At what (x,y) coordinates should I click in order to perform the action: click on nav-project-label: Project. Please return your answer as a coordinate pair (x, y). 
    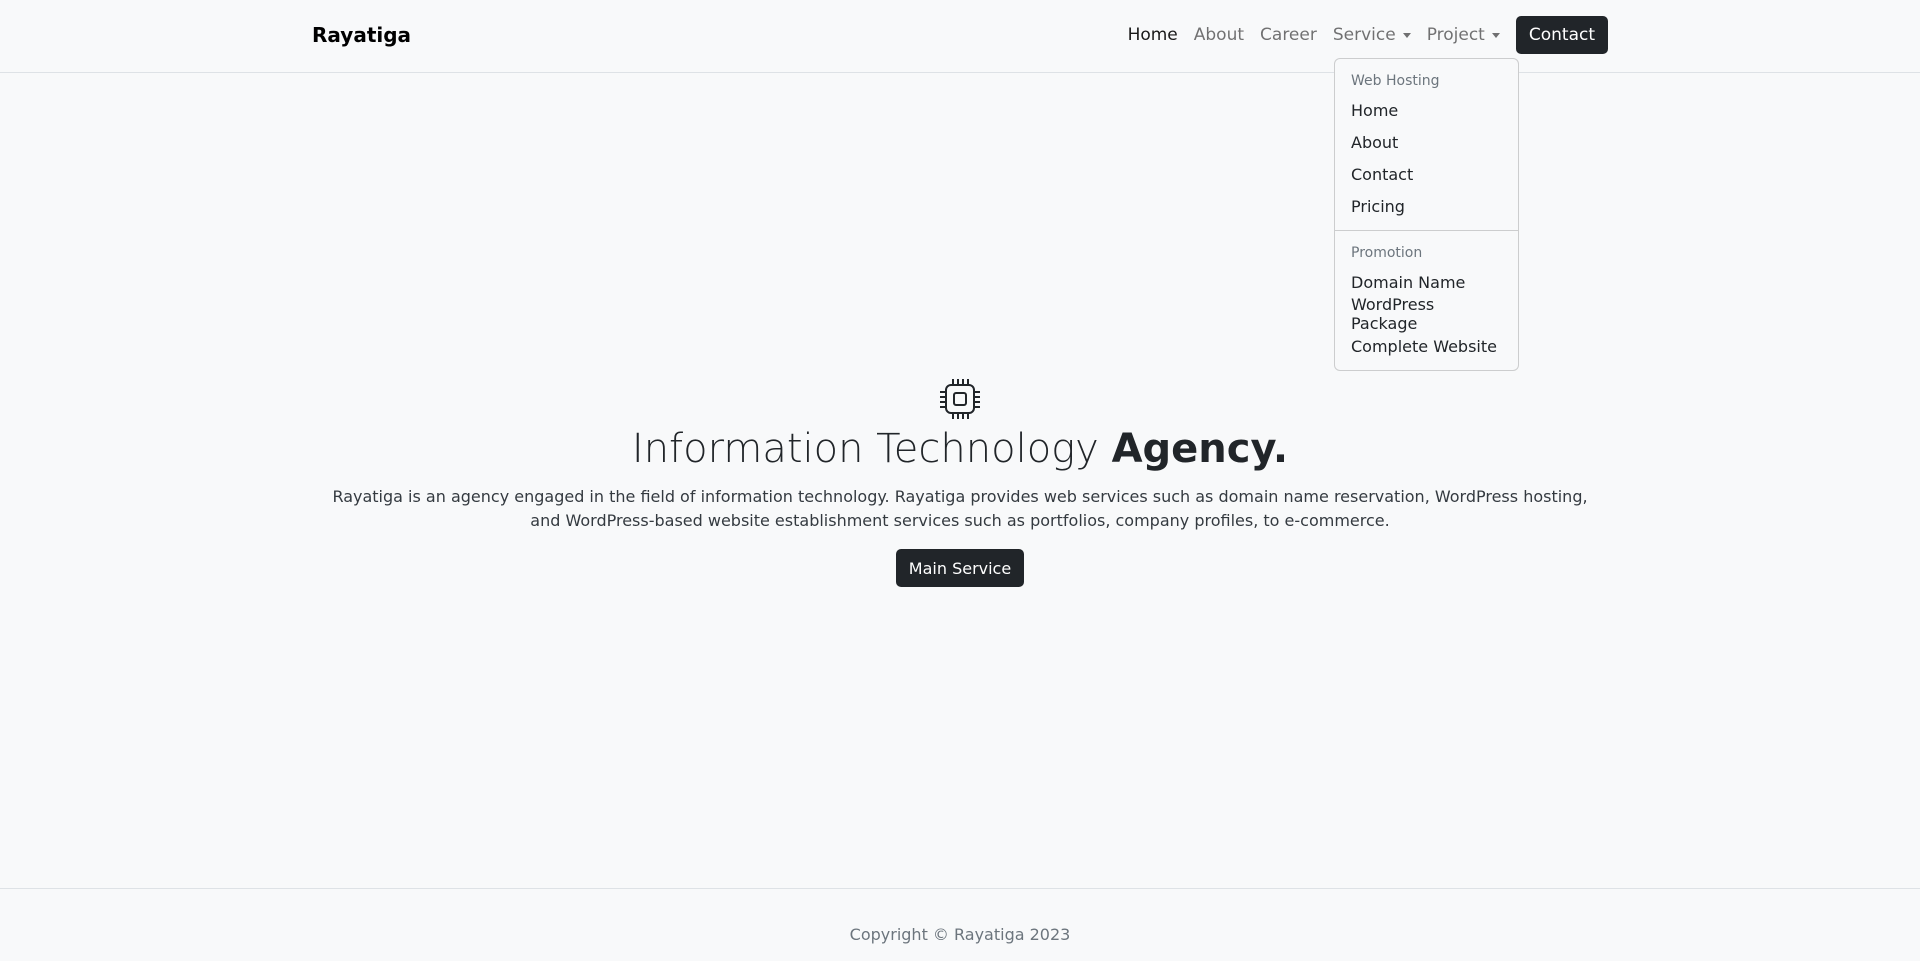
    Looking at the image, I should click on (1455, 35).